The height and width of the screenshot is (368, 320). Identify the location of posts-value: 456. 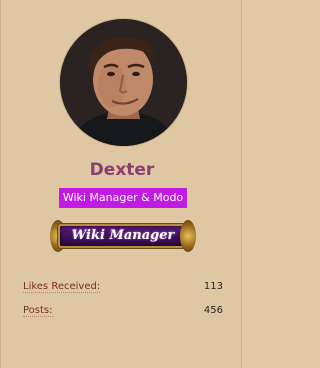
(213, 310).